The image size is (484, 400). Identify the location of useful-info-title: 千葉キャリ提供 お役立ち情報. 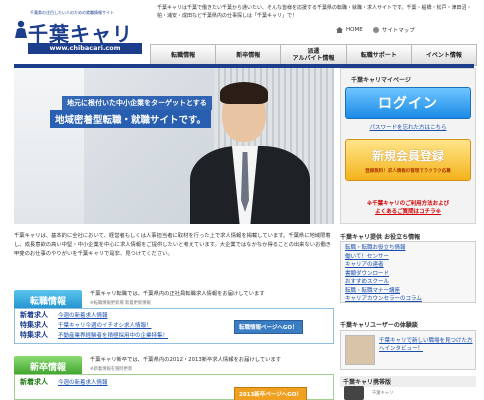
(380, 237).